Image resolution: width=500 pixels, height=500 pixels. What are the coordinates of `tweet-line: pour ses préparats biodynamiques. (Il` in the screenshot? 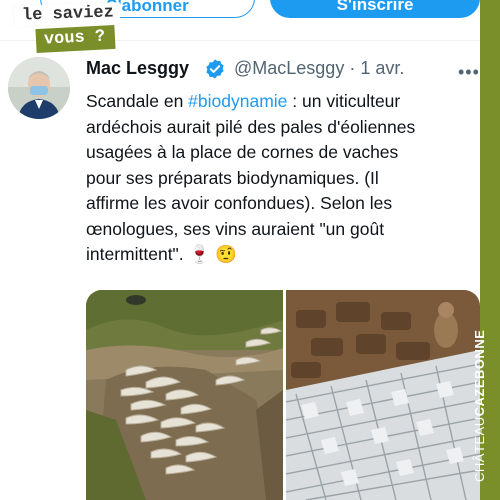 It's located at (232, 177).